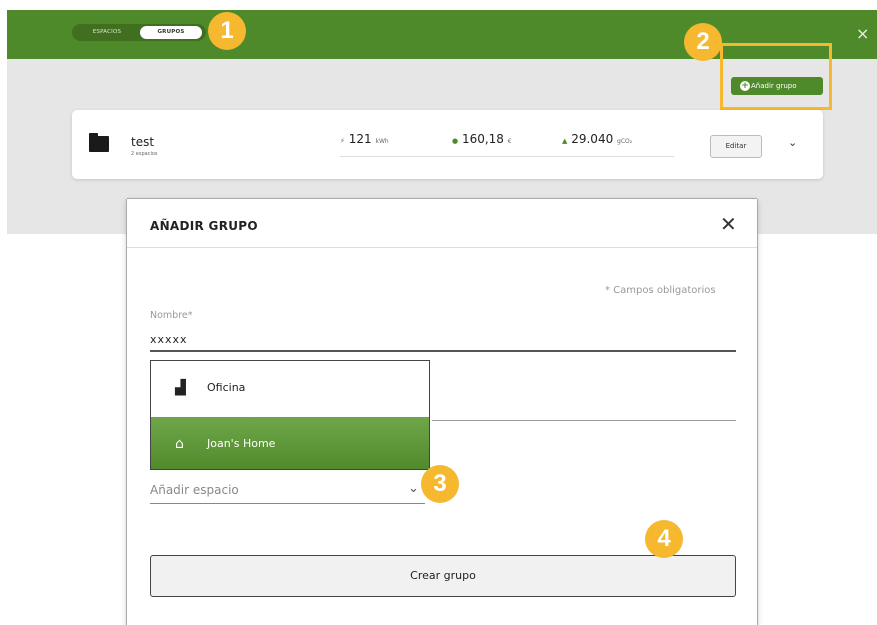 The image size is (877, 625). What do you see at coordinates (442, 247) in the screenshot?
I see `modal-divider` at bounding box center [442, 247].